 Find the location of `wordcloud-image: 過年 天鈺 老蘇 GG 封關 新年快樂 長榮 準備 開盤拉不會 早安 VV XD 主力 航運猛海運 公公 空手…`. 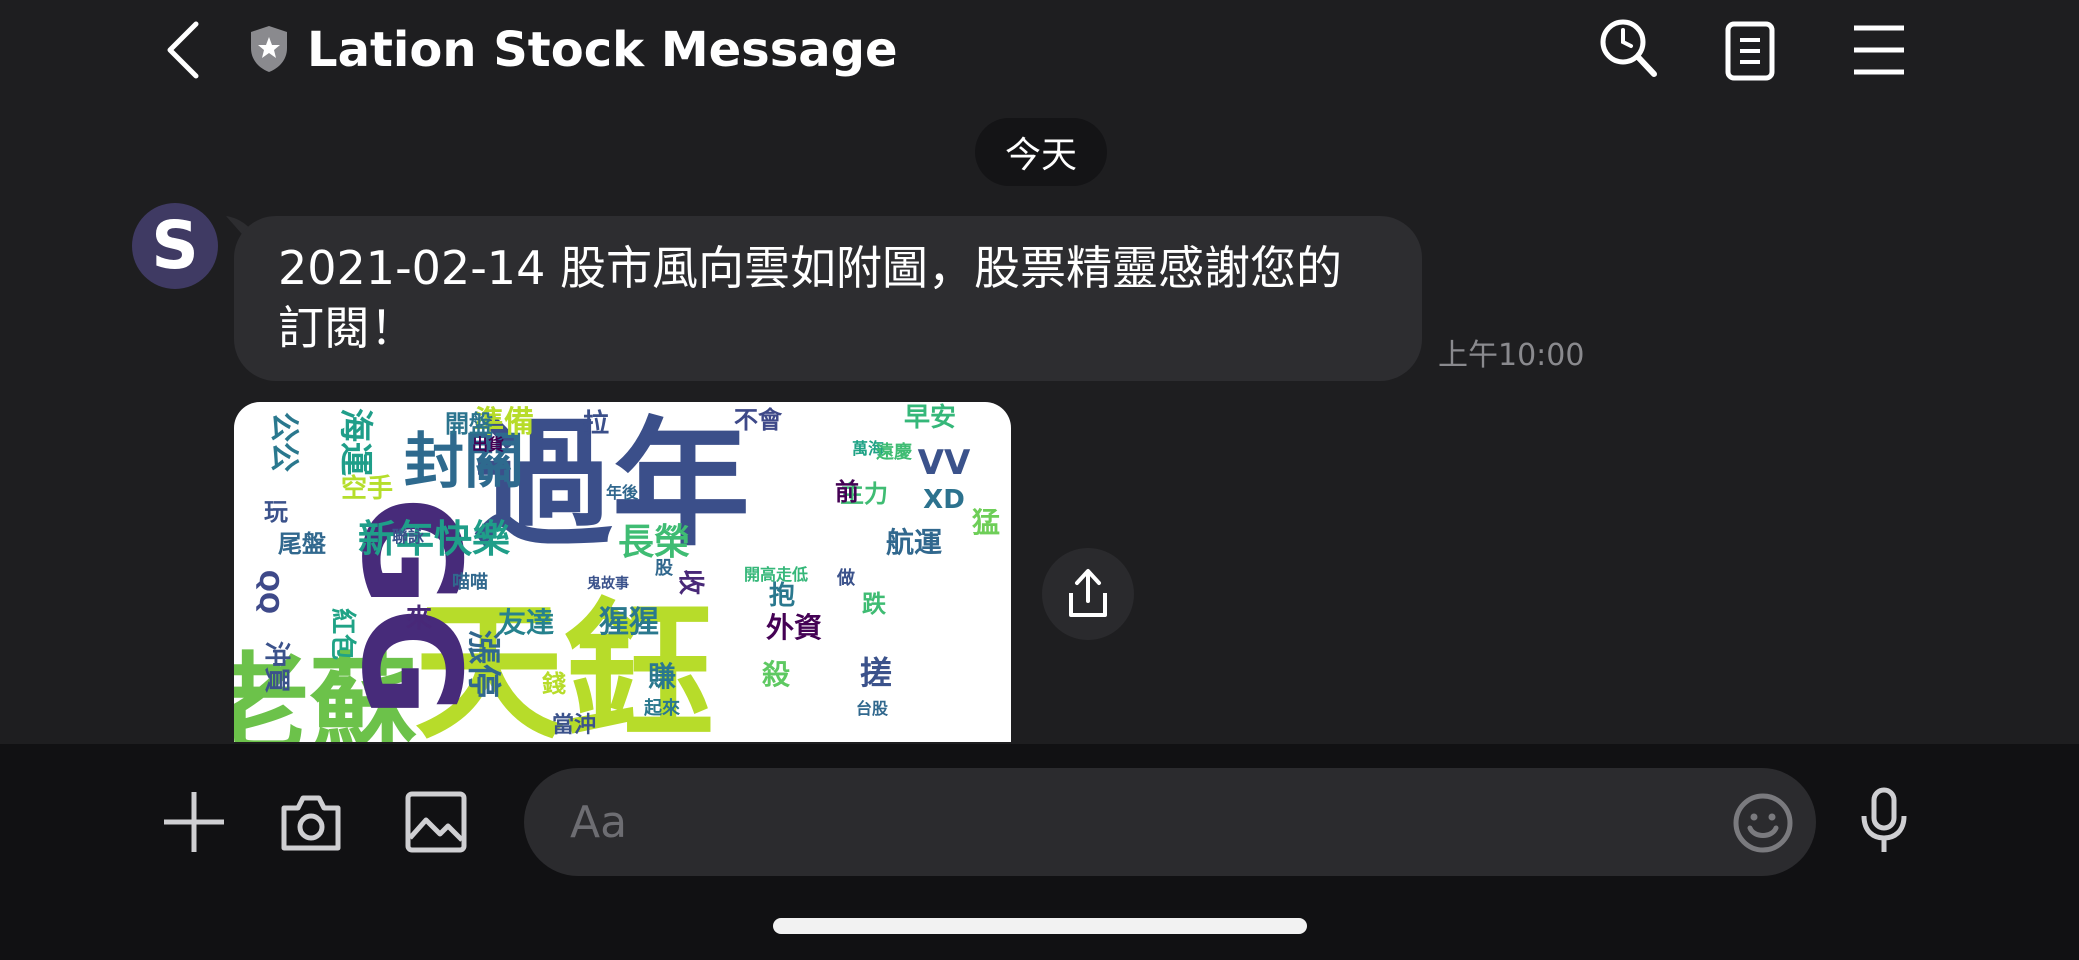

wordcloud-image: 過年 天鈺 老蘇 GG 封關 新年快樂 長榮 準備 開盤拉不會 早安 VV XD 主力 航運猛海運 公公 空手… is located at coordinates (622, 572).